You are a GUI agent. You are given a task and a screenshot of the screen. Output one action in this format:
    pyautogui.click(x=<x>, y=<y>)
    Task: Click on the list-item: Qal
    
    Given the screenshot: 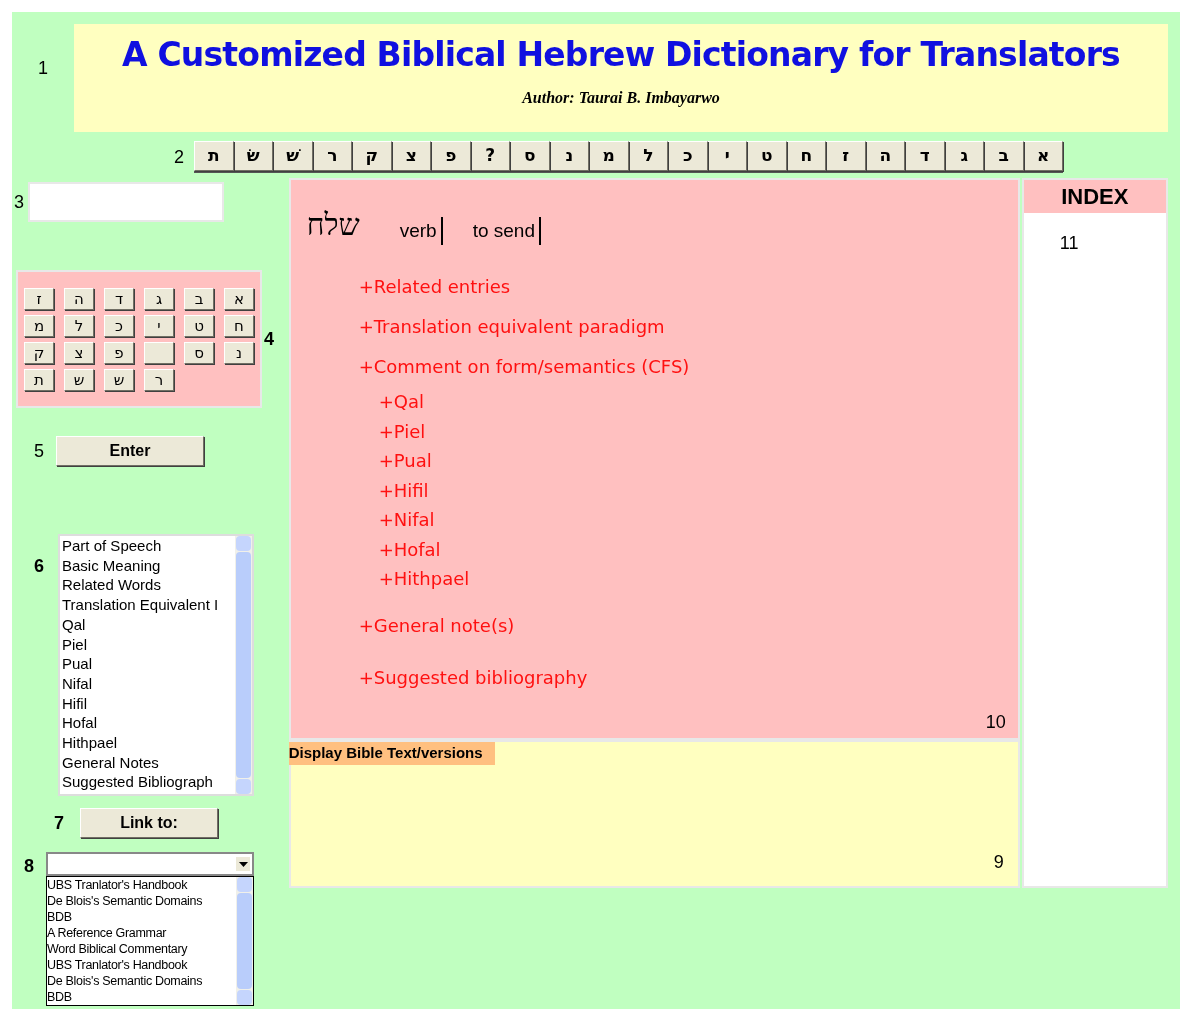 What is the action you would take?
    pyautogui.click(x=148, y=624)
    